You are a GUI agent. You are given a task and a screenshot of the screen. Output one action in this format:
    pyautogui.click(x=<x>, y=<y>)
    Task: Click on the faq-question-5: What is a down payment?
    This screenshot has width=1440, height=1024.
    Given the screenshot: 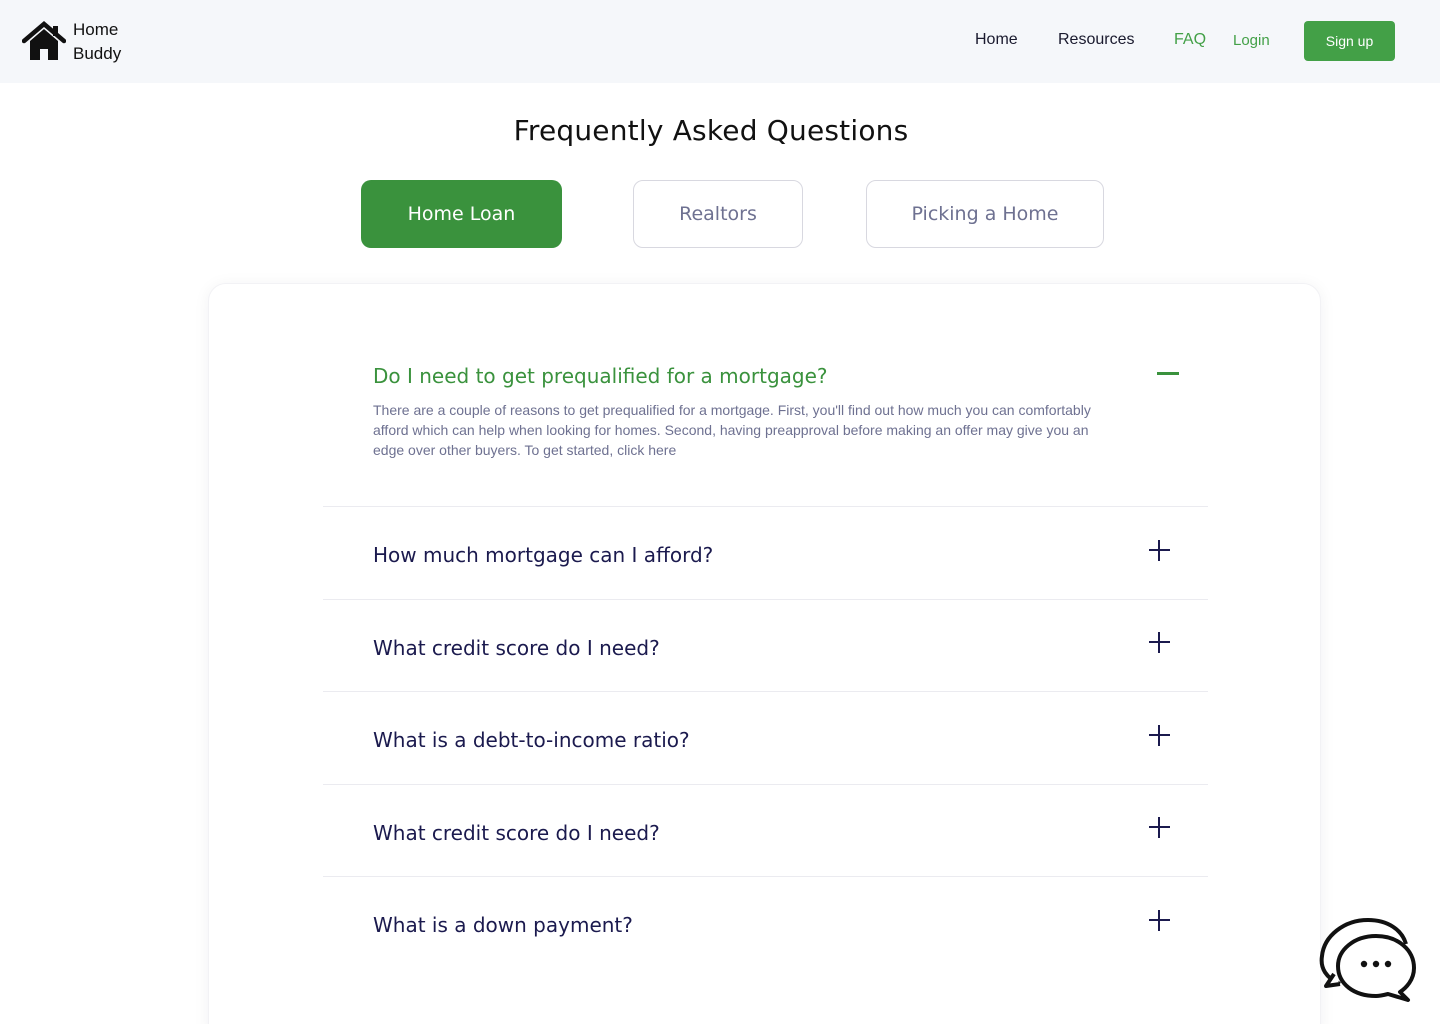 What is the action you would take?
    pyautogui.click(x=503, y=925)
    